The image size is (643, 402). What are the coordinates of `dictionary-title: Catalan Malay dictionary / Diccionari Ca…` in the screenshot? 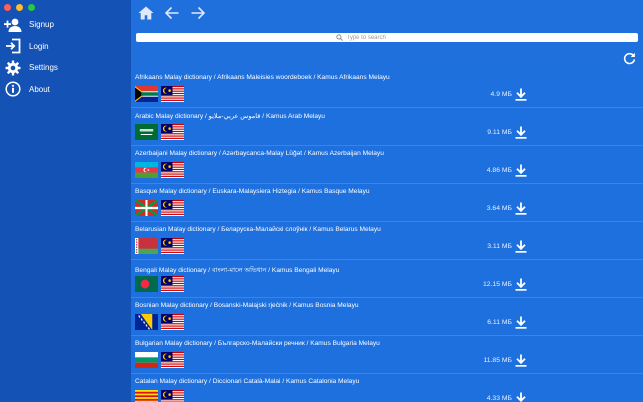 It's located at (247, 381).